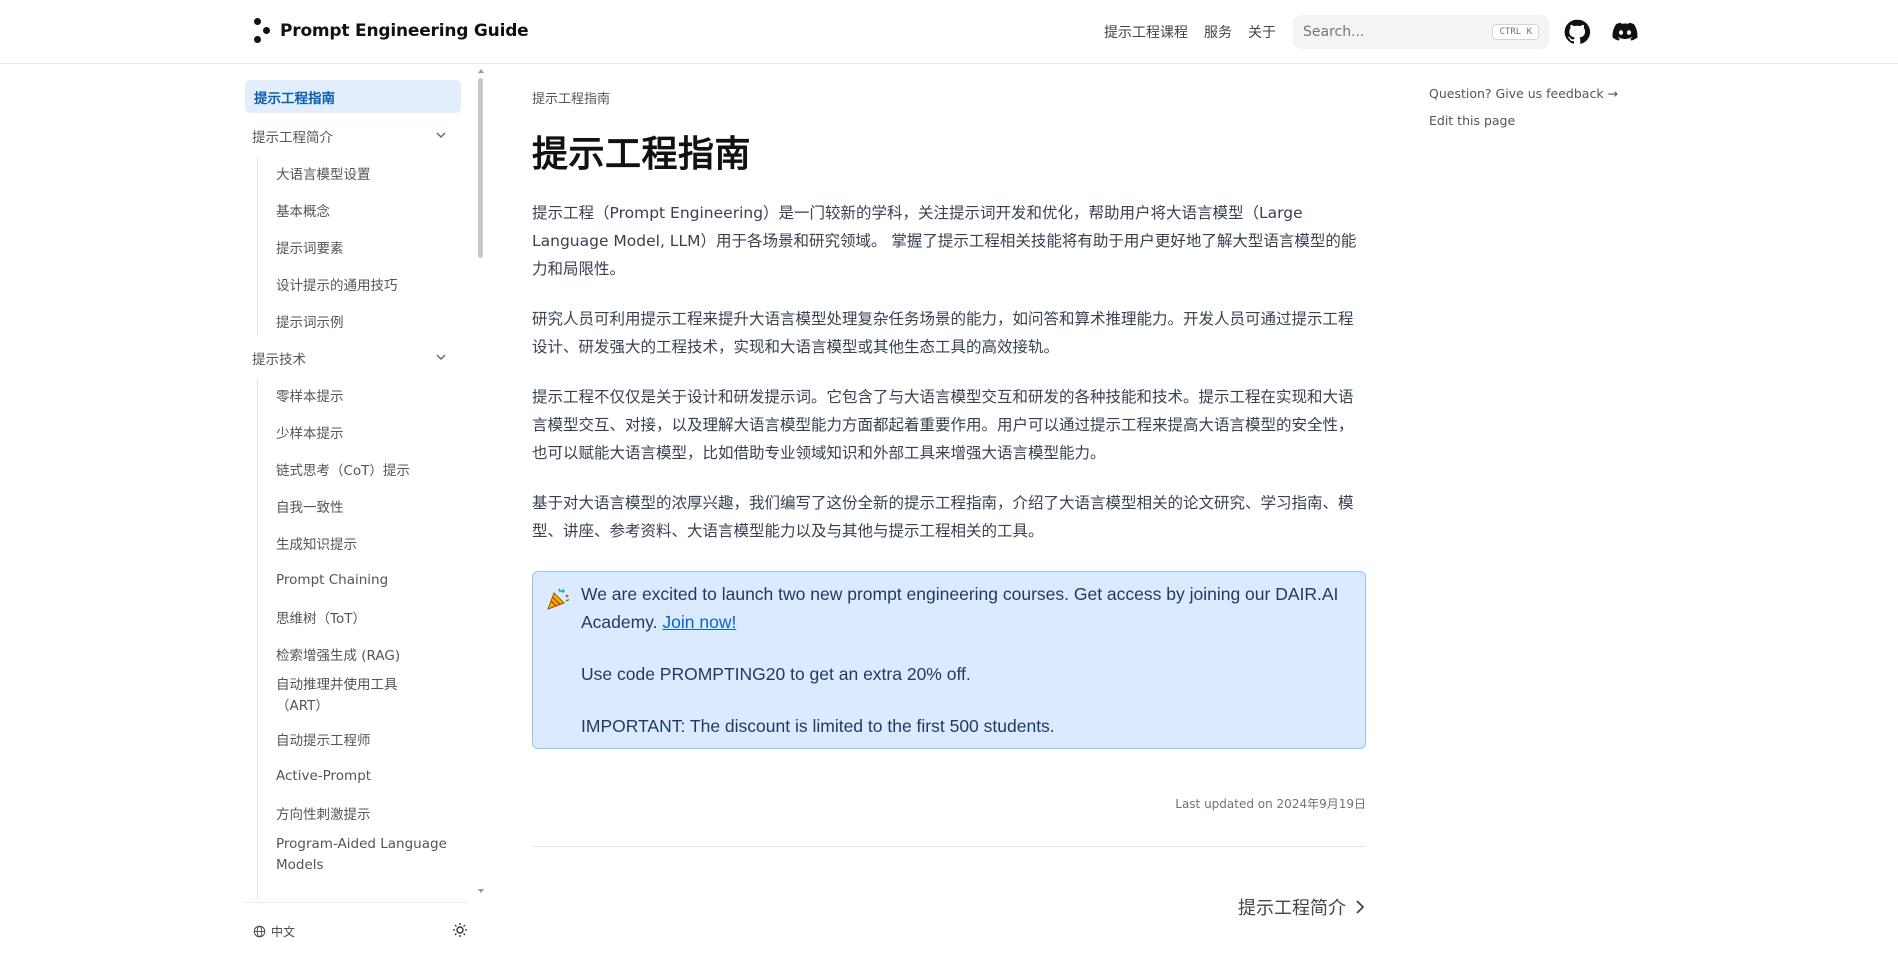 This screenshot has width=1898, height=962. I want to click on sidebar-item: 生成知识提示, so click(351, 542).